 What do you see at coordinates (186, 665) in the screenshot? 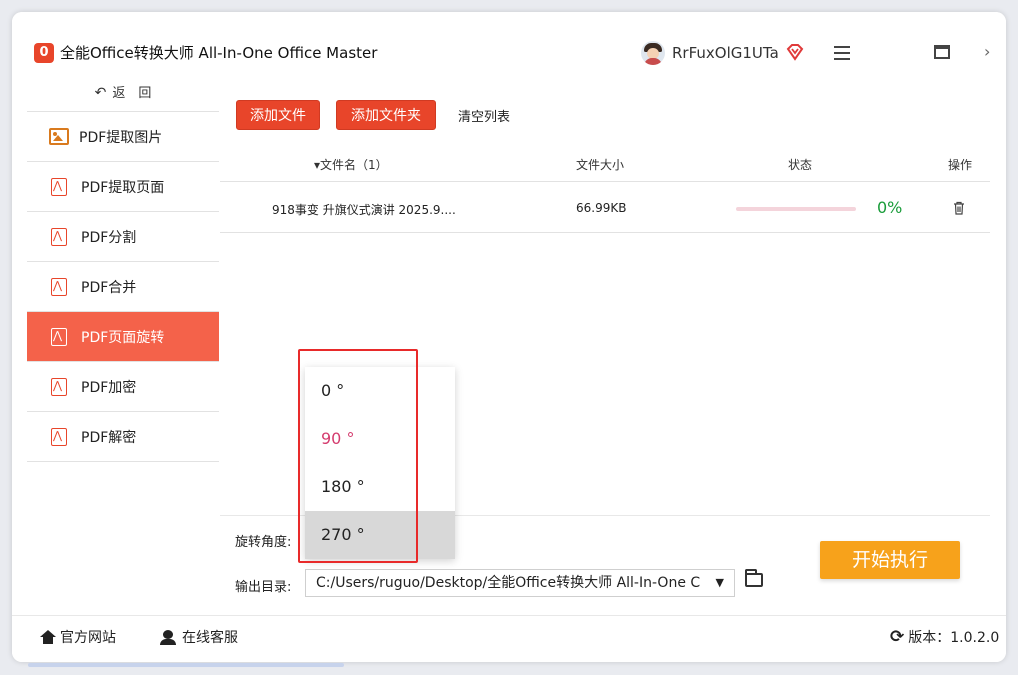
I see `taskbar-indicator` at bounding box center [186, 665].